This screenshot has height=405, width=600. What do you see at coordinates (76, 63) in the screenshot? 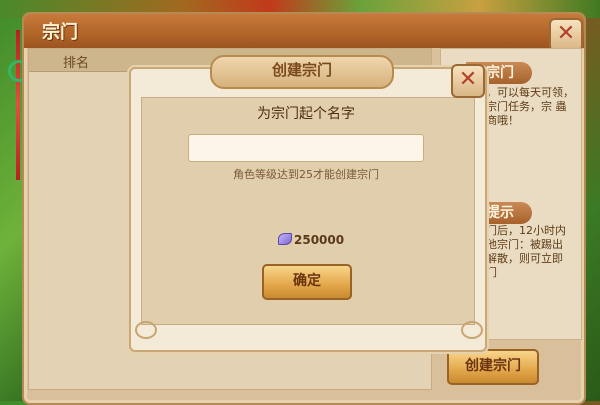
I see `rank-column-header: 排名` at bounding box center [76, 63].